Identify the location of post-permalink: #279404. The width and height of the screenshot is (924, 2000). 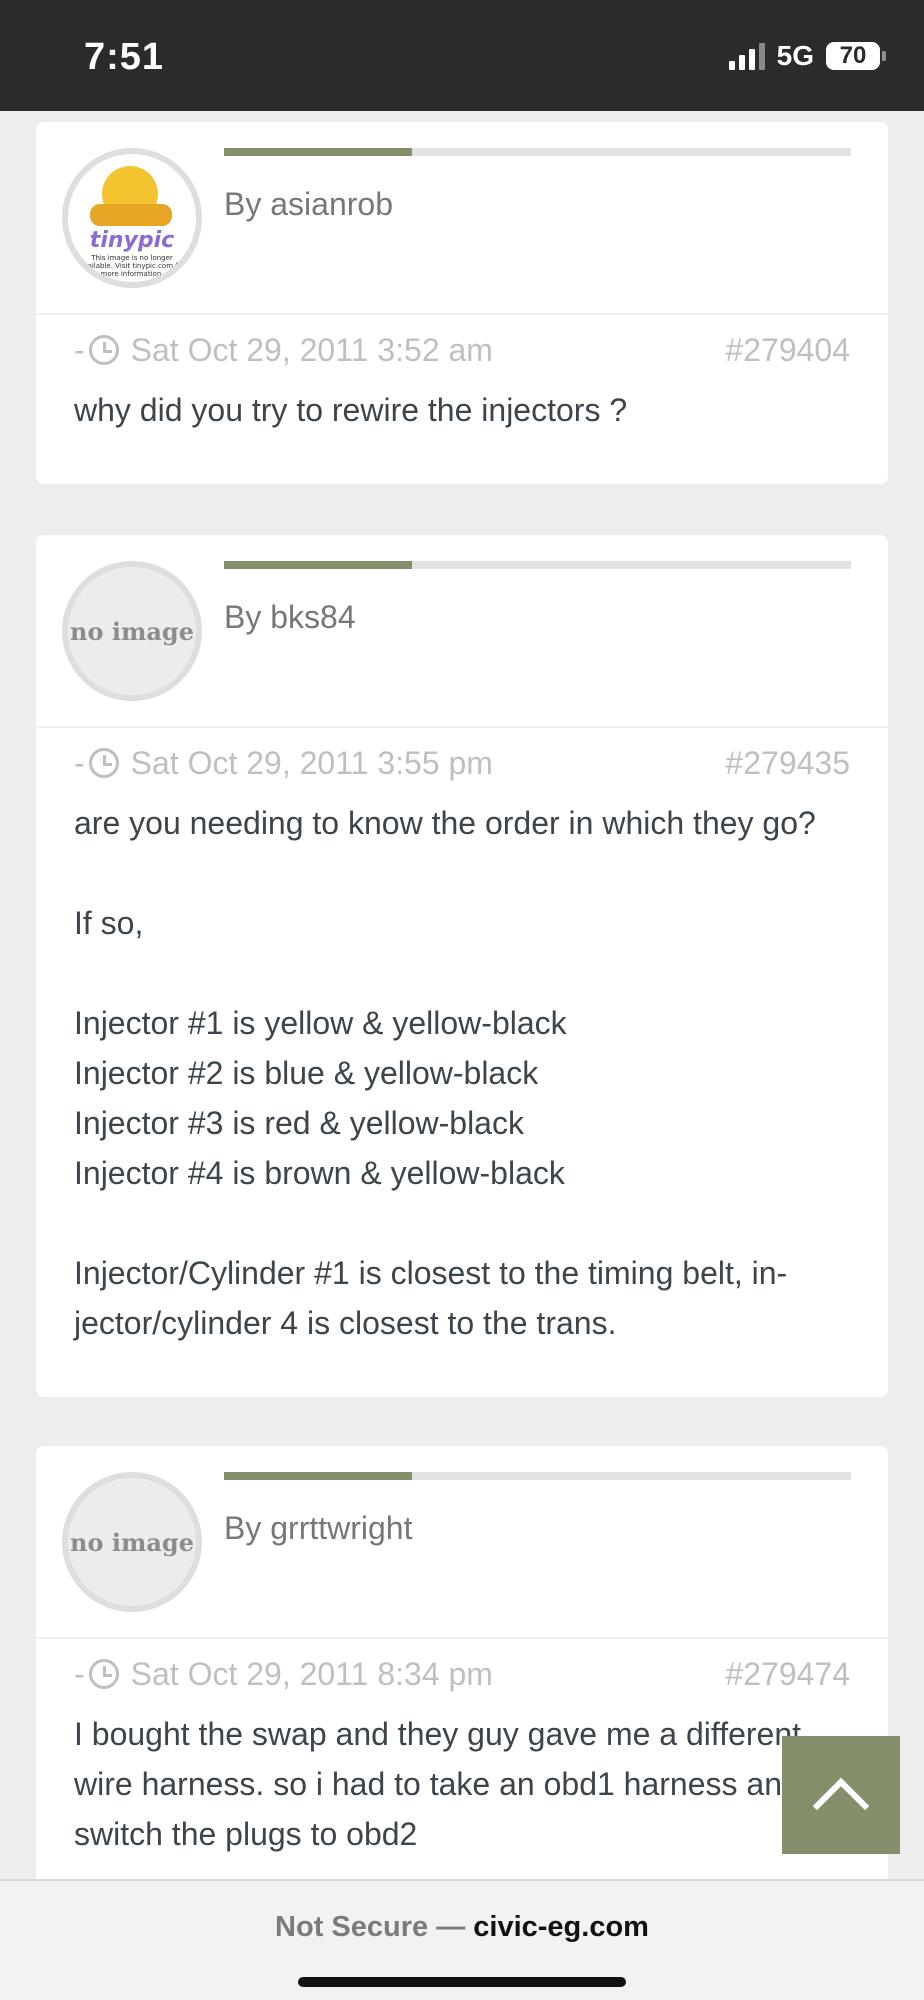
(787, 350).